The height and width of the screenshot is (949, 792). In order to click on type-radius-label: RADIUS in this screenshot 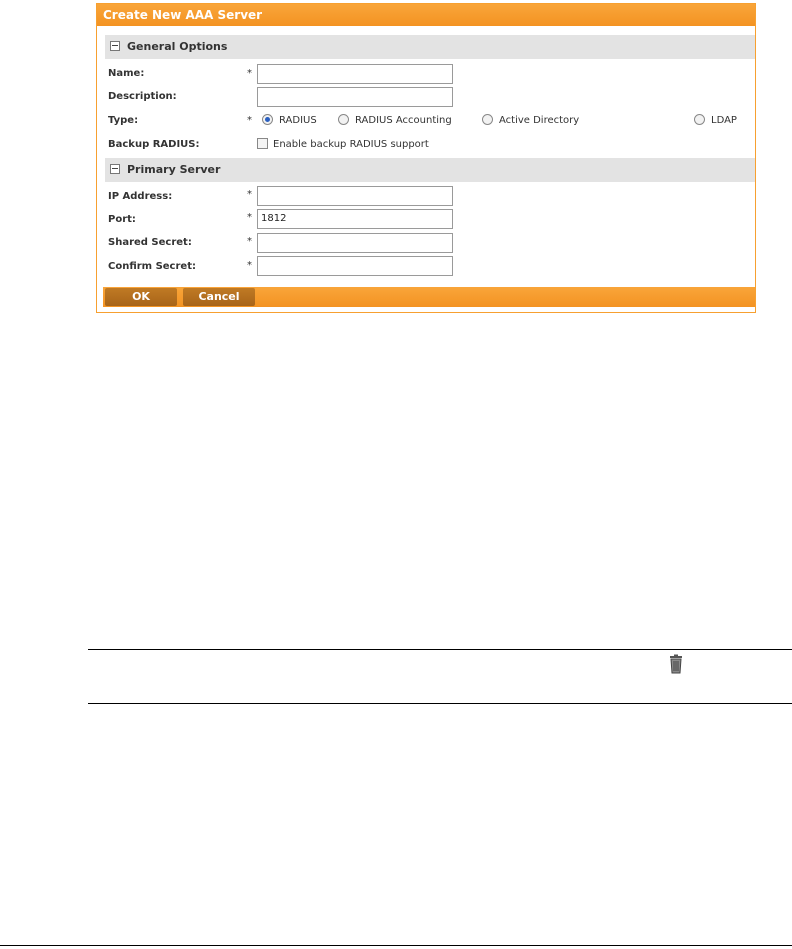, I will do `click(298, 120)`.